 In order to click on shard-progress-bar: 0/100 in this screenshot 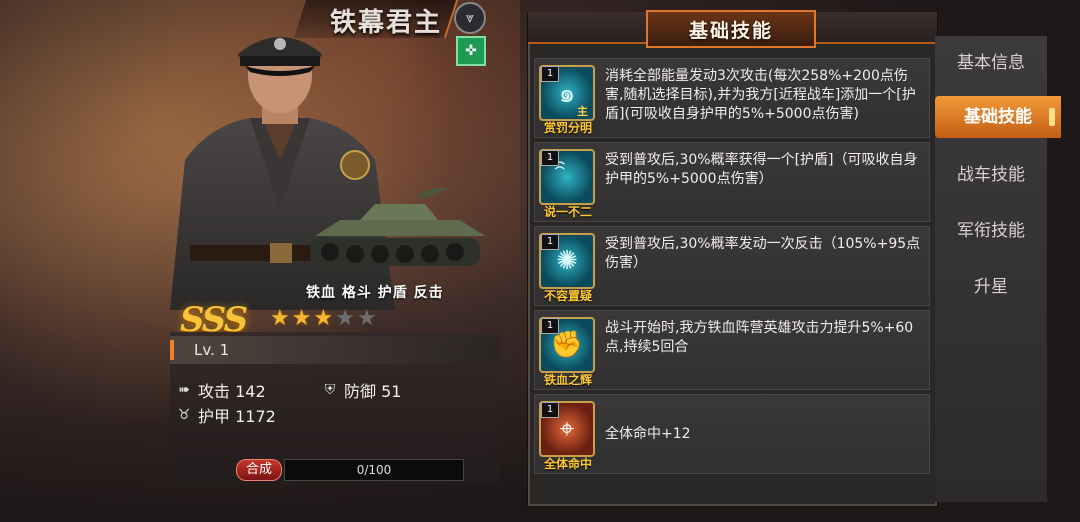, I will do `click(374, 470)`.